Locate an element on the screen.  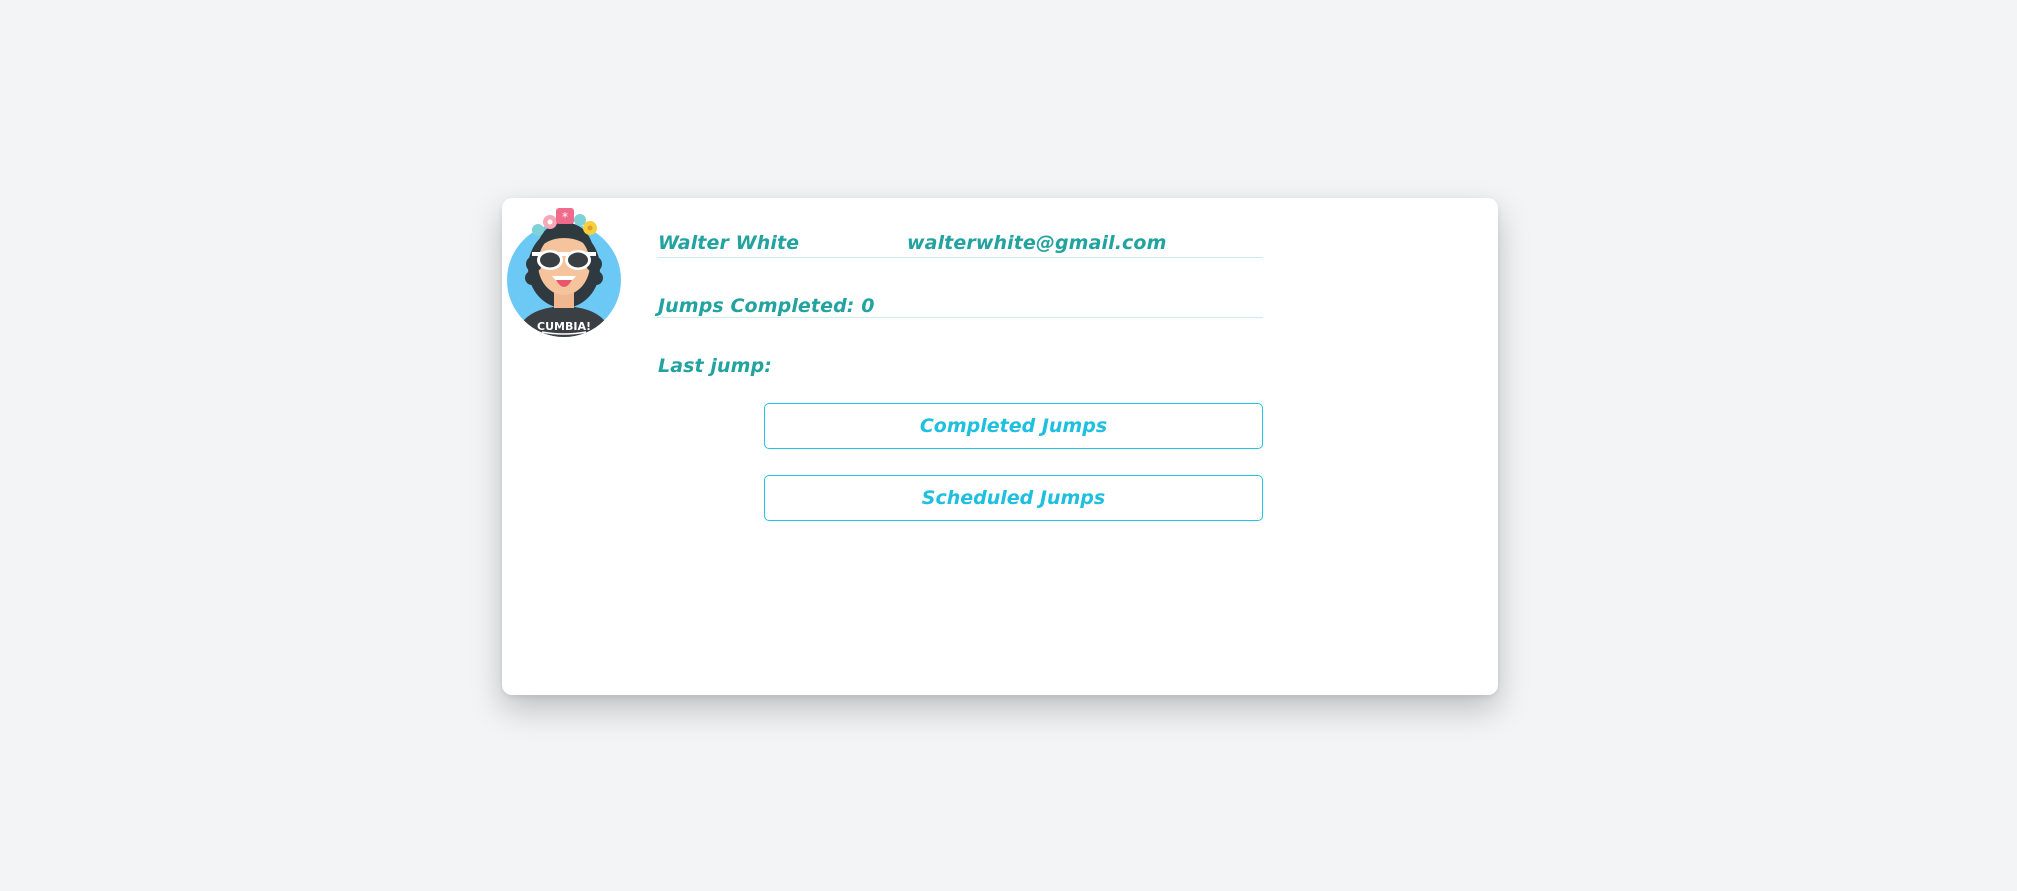
user-email: walterwhite@gmail.com is located at coordinates (1037, 243).